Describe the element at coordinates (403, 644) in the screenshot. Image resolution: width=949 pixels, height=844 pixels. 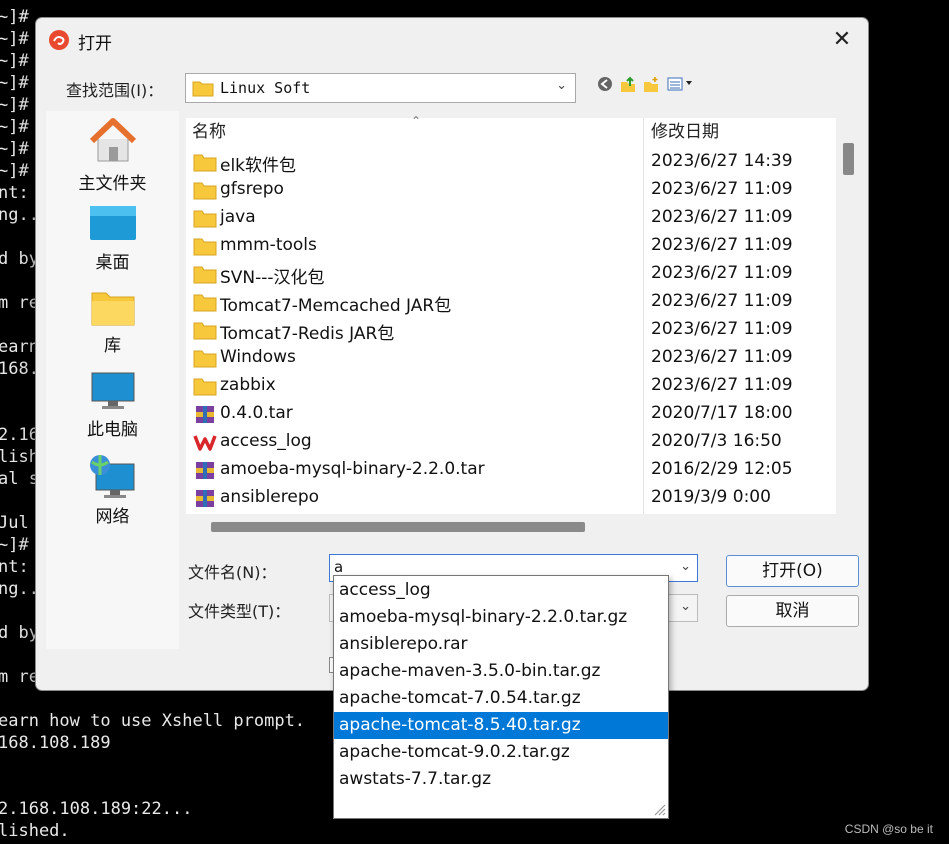
I see `suggestion-label: ansiblerepo.rar` at that location.